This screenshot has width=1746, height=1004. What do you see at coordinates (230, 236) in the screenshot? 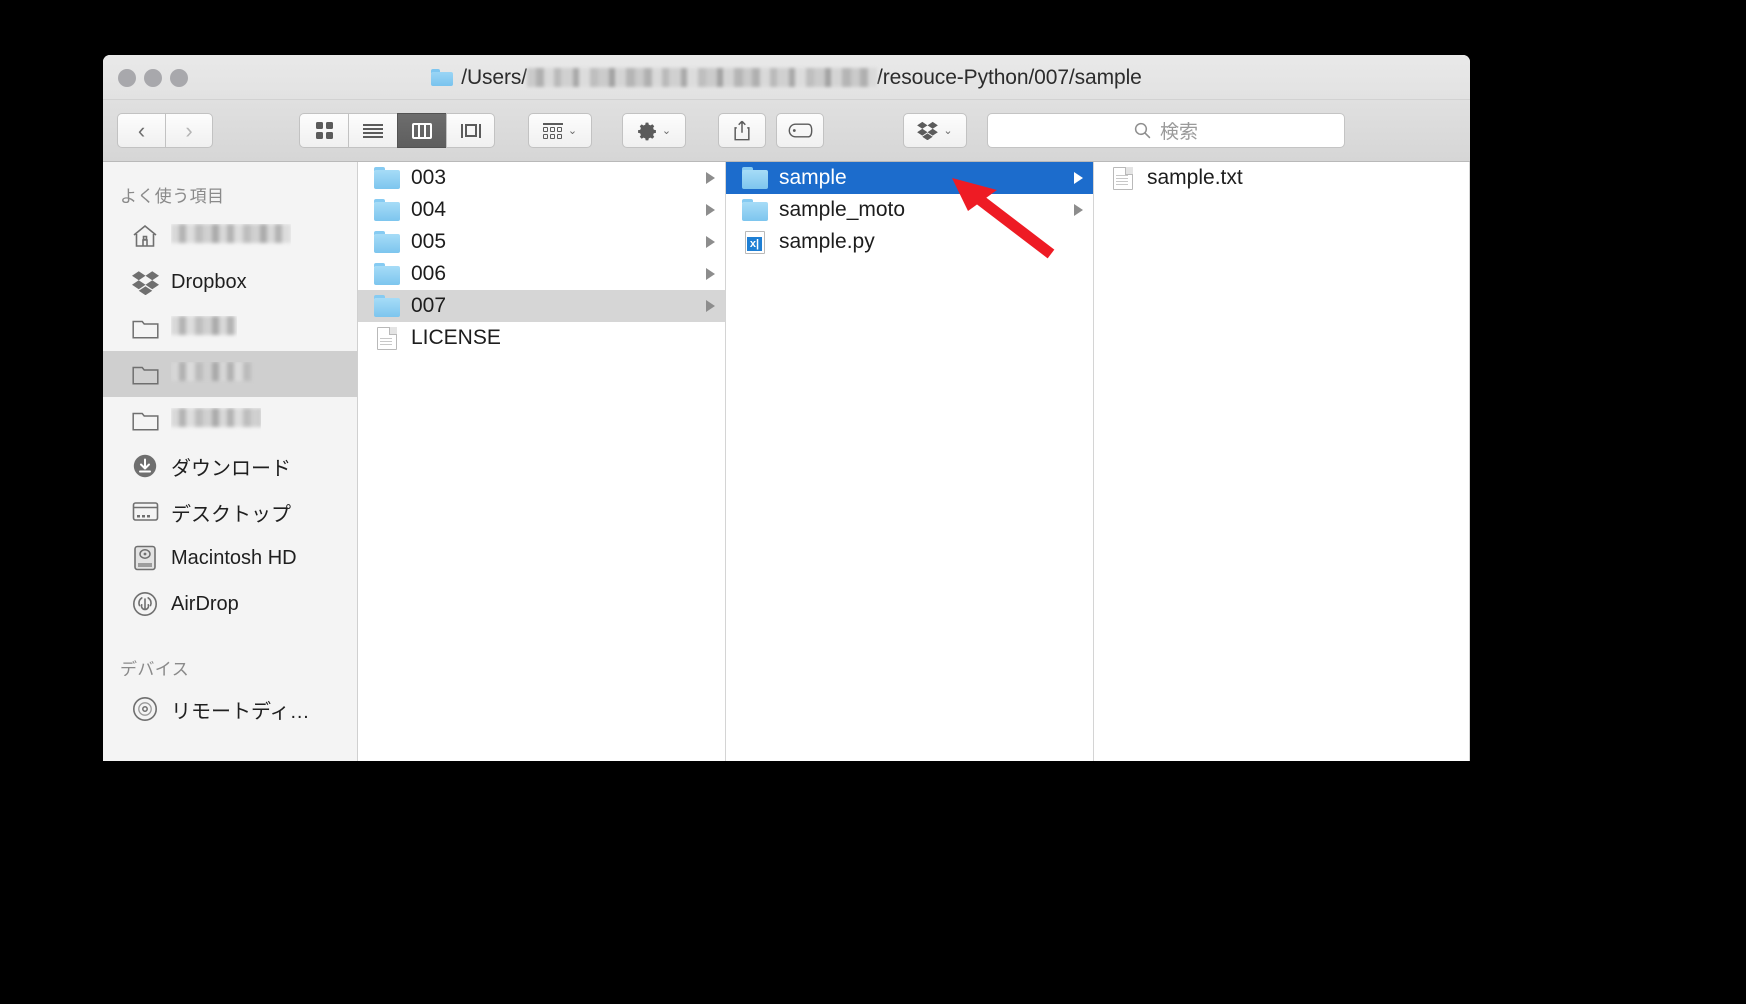
I see `sidebar-item-home` at bounding box center [230, 236].